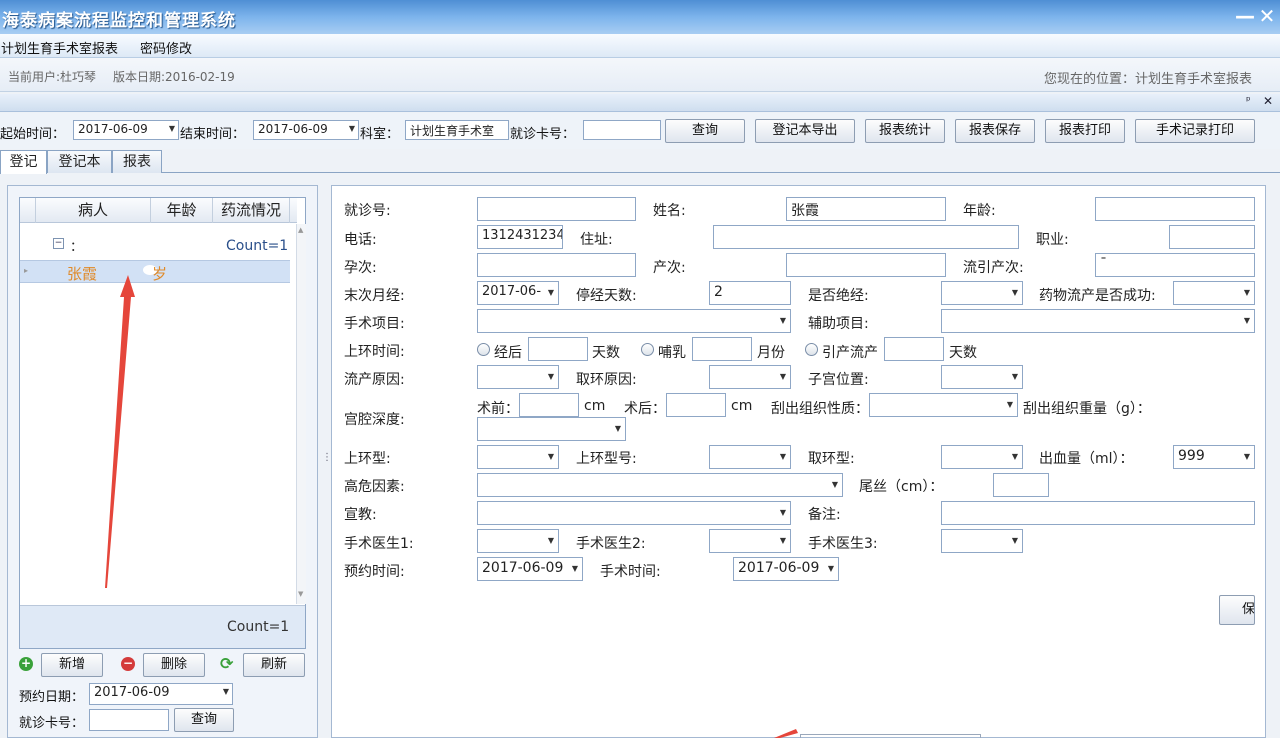 The width and height of the screenshot is (1280, 738). What do you see at coordinates (1267, 16) in the screenshot?
I see `close-button: ✕` at bounding box center [1267, 16].